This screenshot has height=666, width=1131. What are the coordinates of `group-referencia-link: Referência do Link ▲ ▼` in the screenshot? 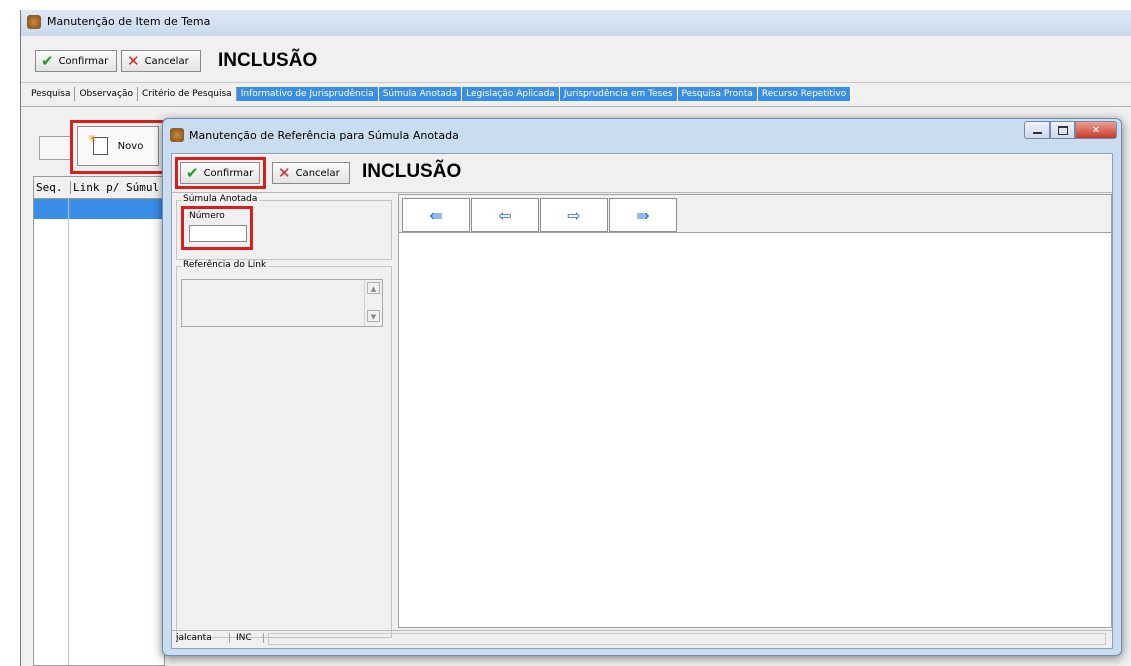 It's located at (284, 449).